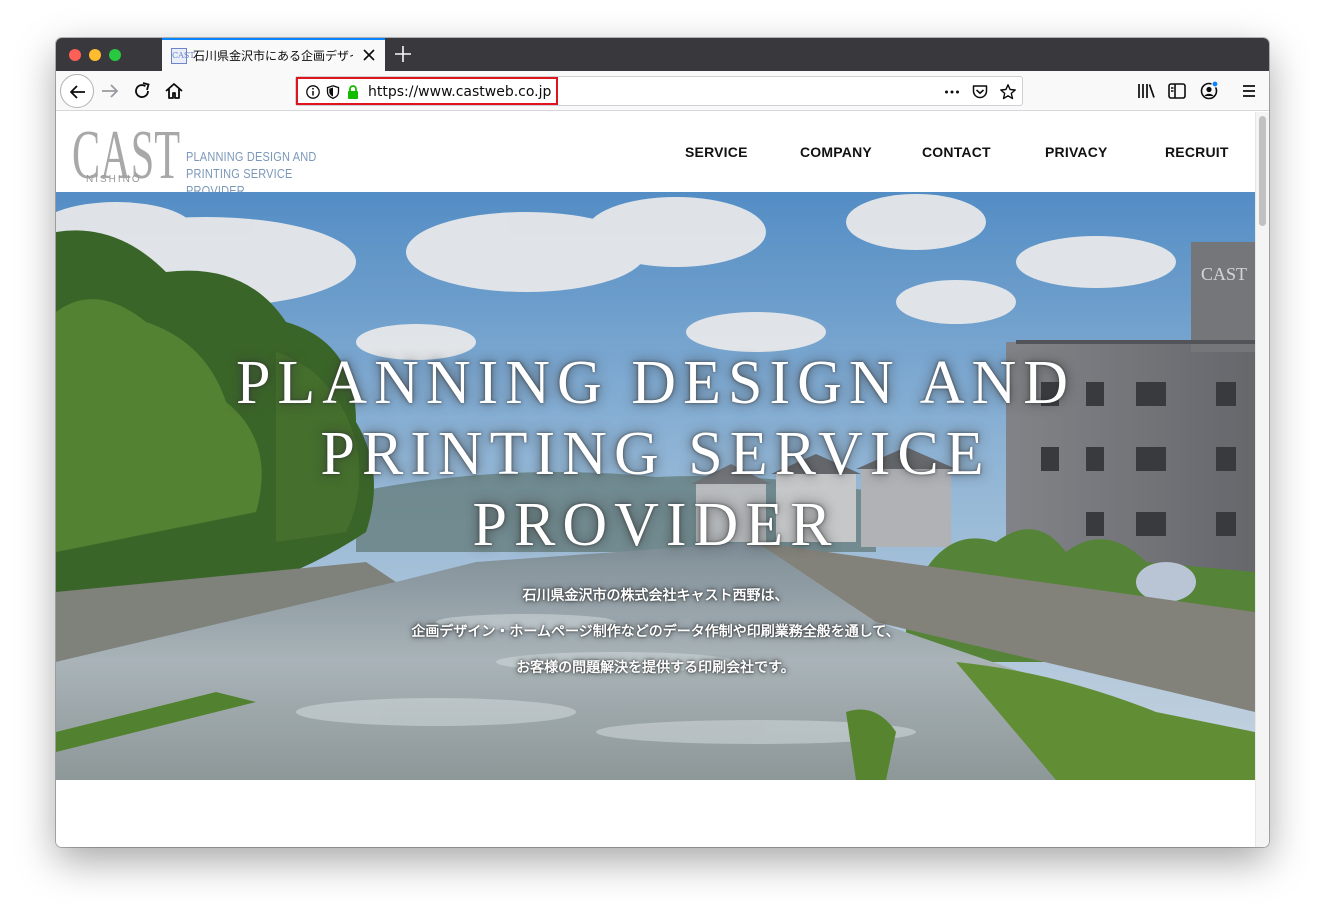  Describe the element at coordinates (313, 92) in the screenshot. I see `info-icon` at that location.